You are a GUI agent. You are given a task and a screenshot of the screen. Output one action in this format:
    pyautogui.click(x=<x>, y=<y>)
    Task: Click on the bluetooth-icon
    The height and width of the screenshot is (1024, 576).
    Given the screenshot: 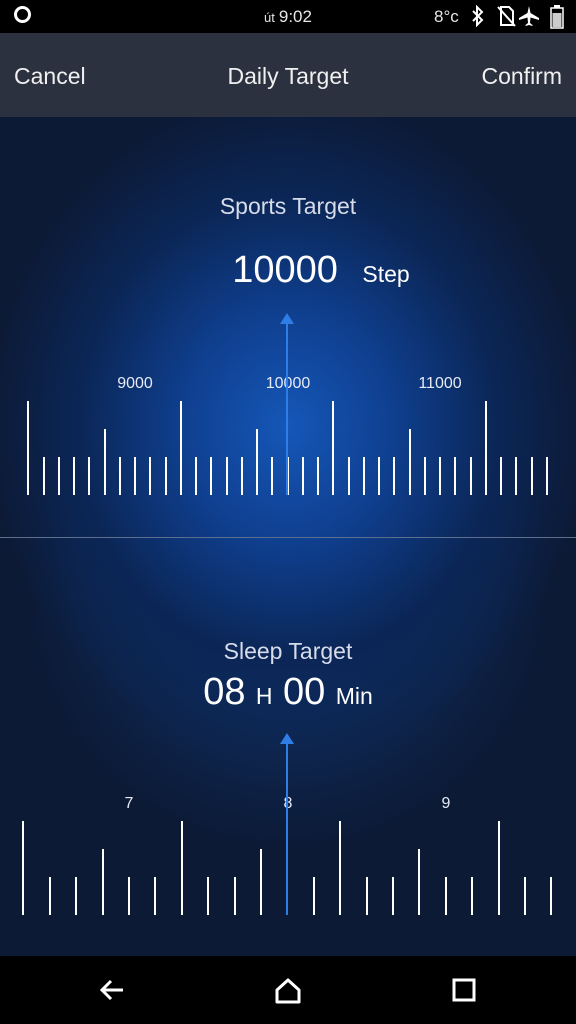 What is the action you would take?
    pyautogui.click(x=478, y=16)
    